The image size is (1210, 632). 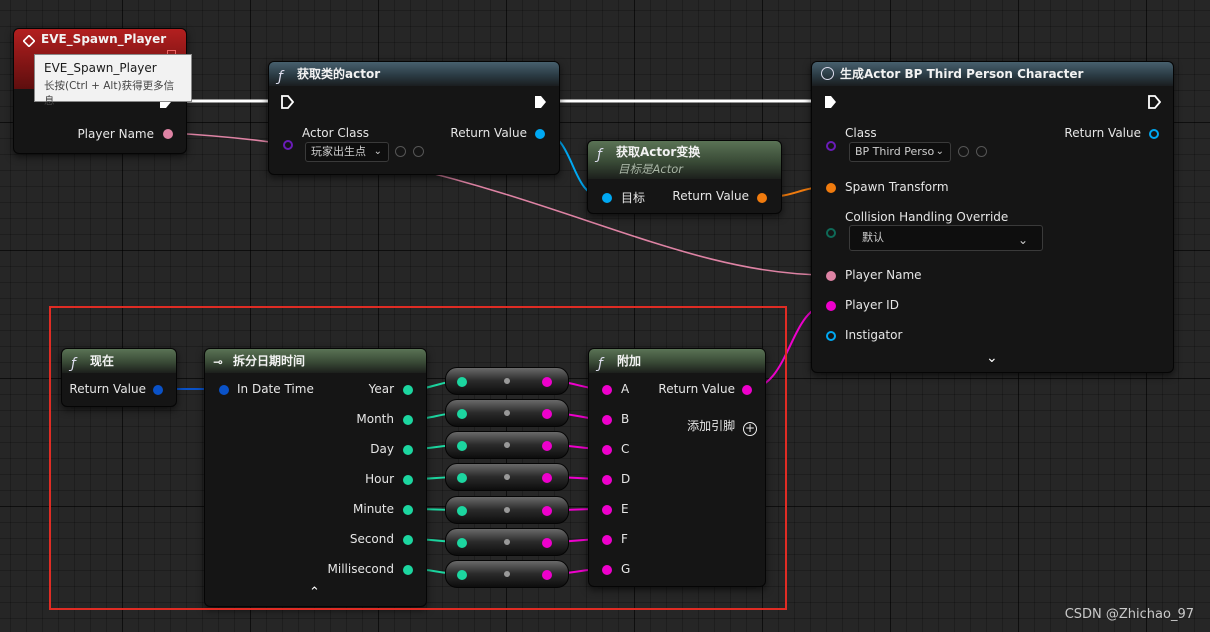 What do you see at coordinates (831, 276) in the screenshot?
I see `player-name-pin` at bounding box center [831, 276].